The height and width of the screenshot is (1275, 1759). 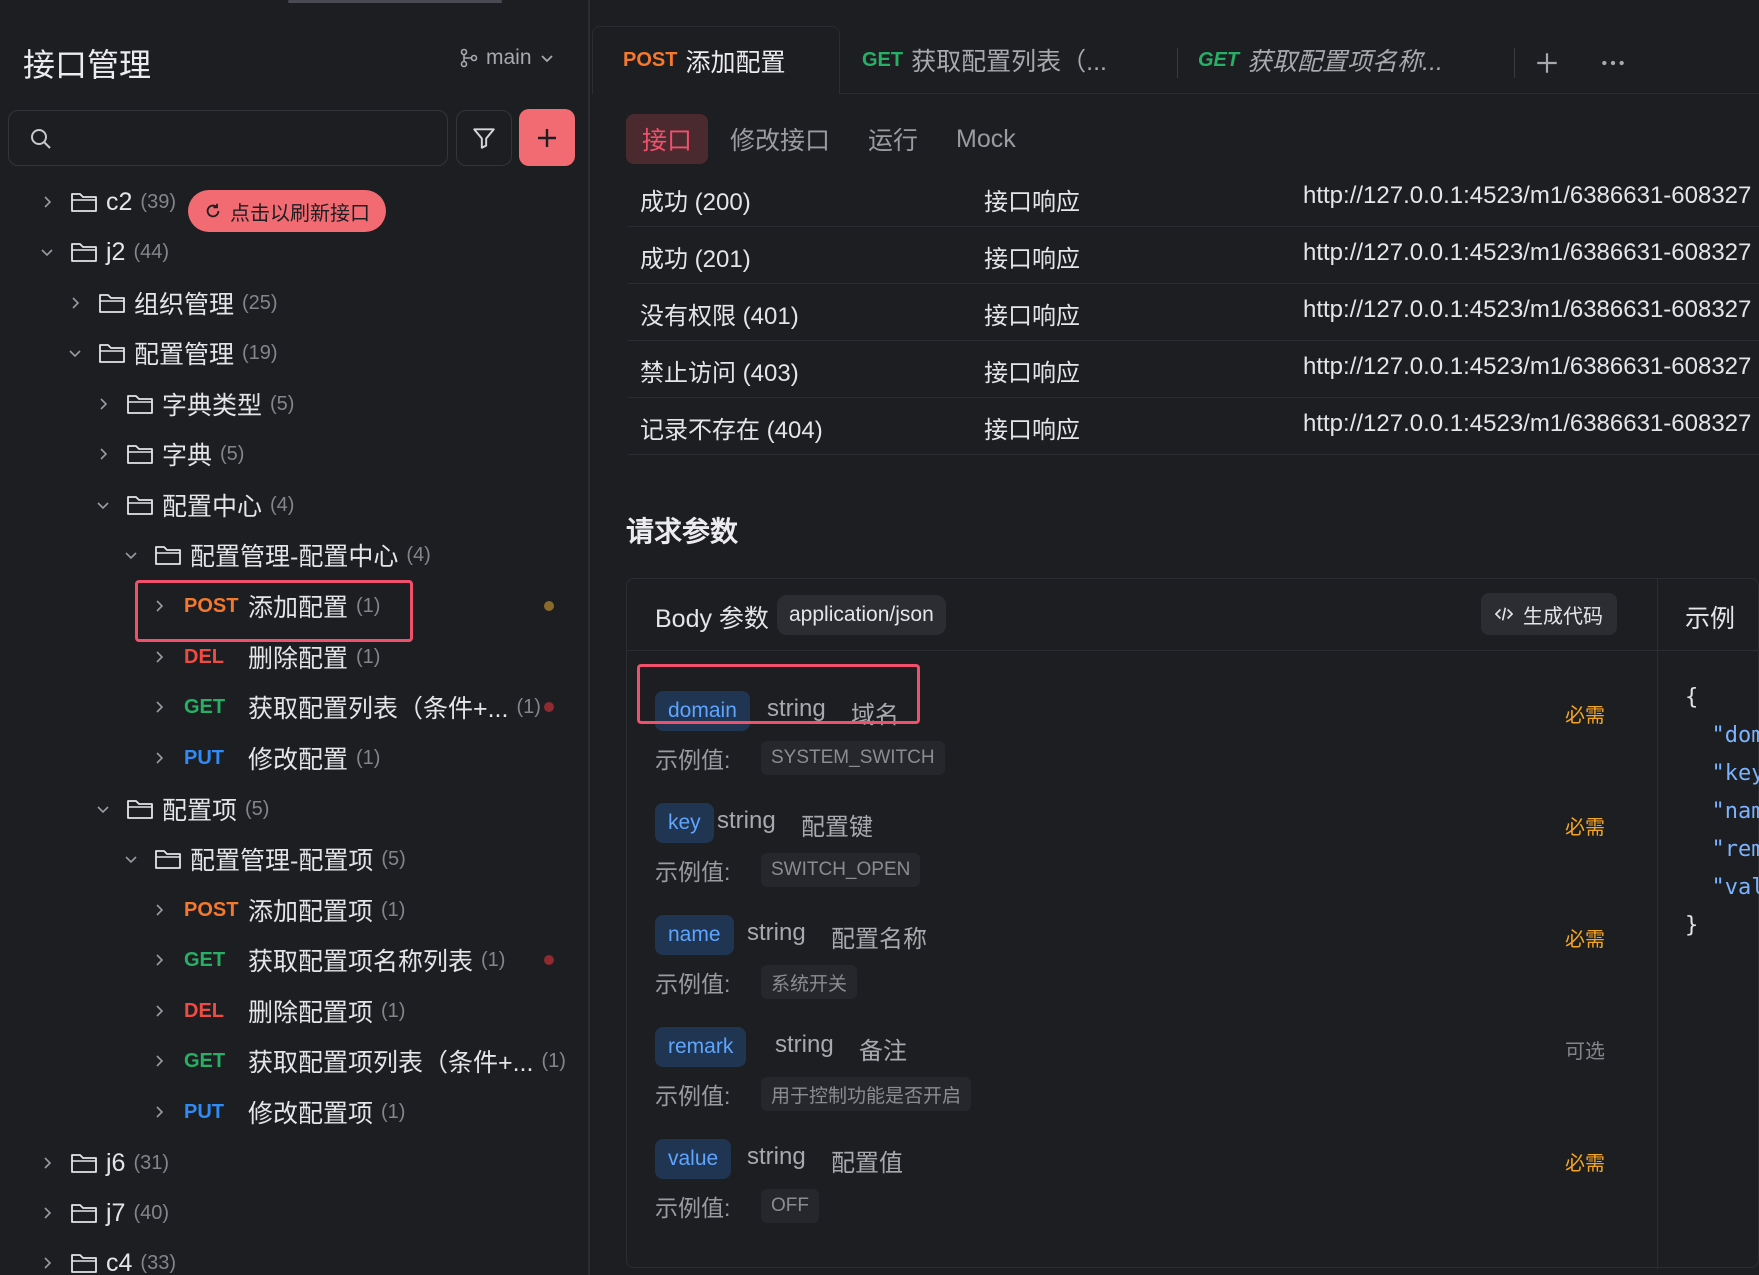 I want to click on tree-endpoint: POST 添加配置 (1), so click(x=294, y=606).